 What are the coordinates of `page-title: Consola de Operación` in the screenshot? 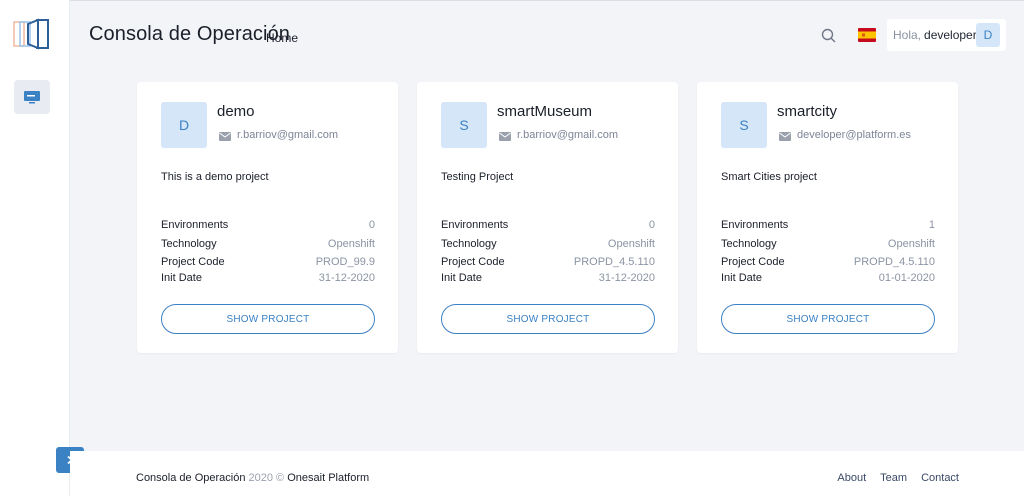 It's located at (190, 34).